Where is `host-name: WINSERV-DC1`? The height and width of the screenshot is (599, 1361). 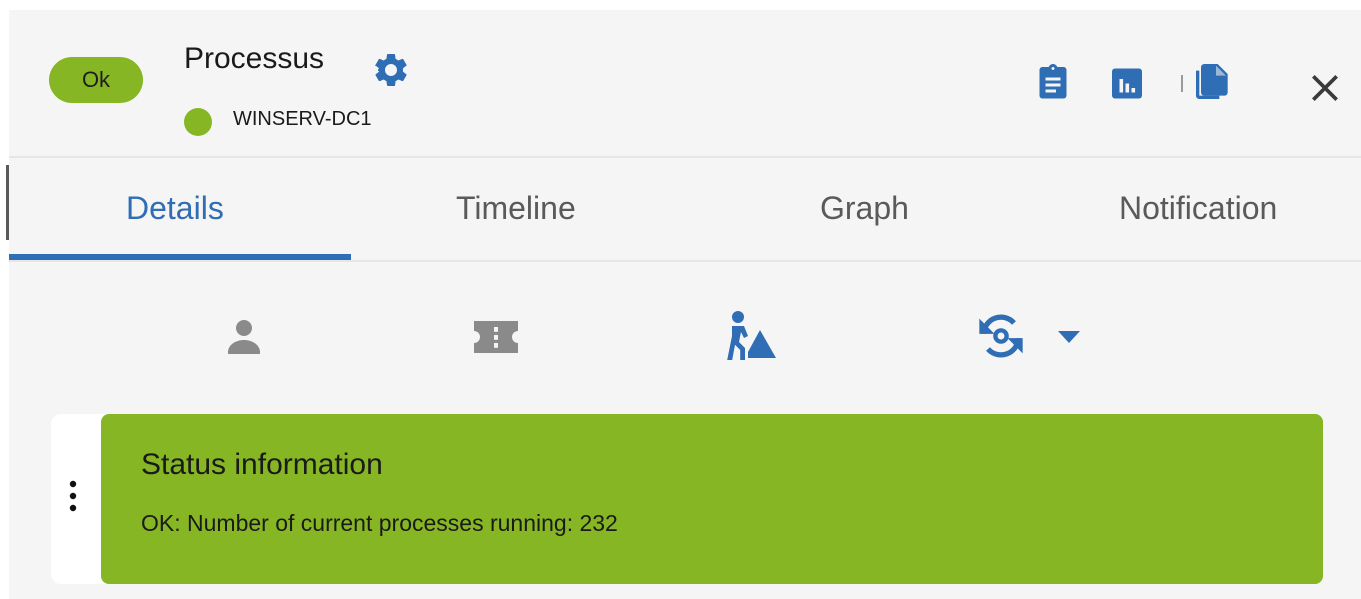 host-name: WINSERV-DC1 is located at coordinates (302, 119).